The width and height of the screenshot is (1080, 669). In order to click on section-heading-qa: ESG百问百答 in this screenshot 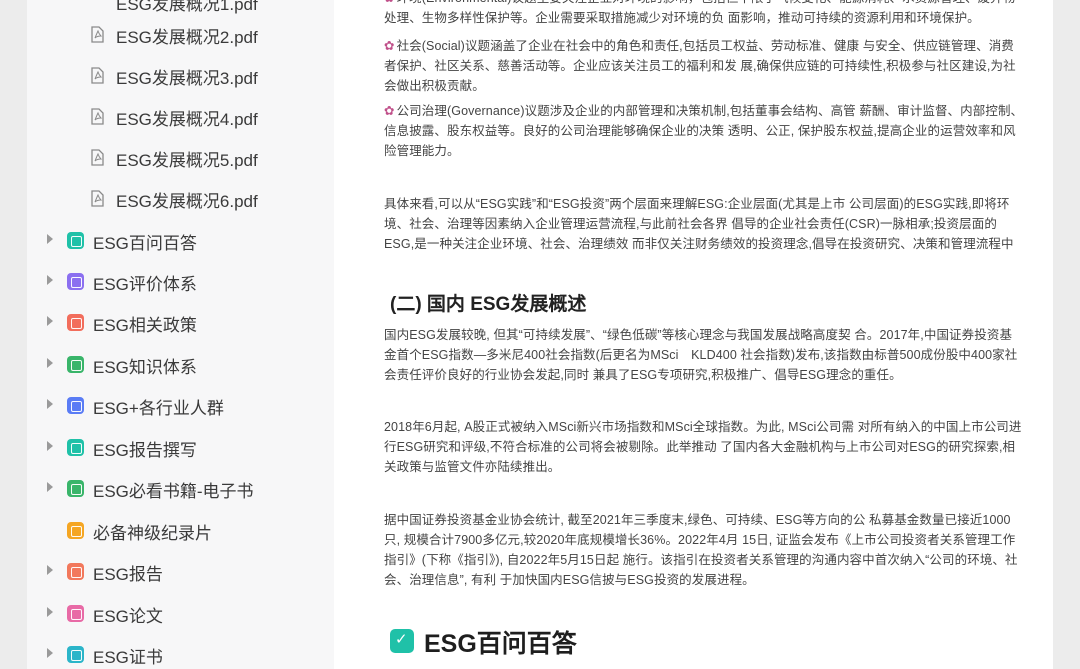, I will do `click(500, 644)`.